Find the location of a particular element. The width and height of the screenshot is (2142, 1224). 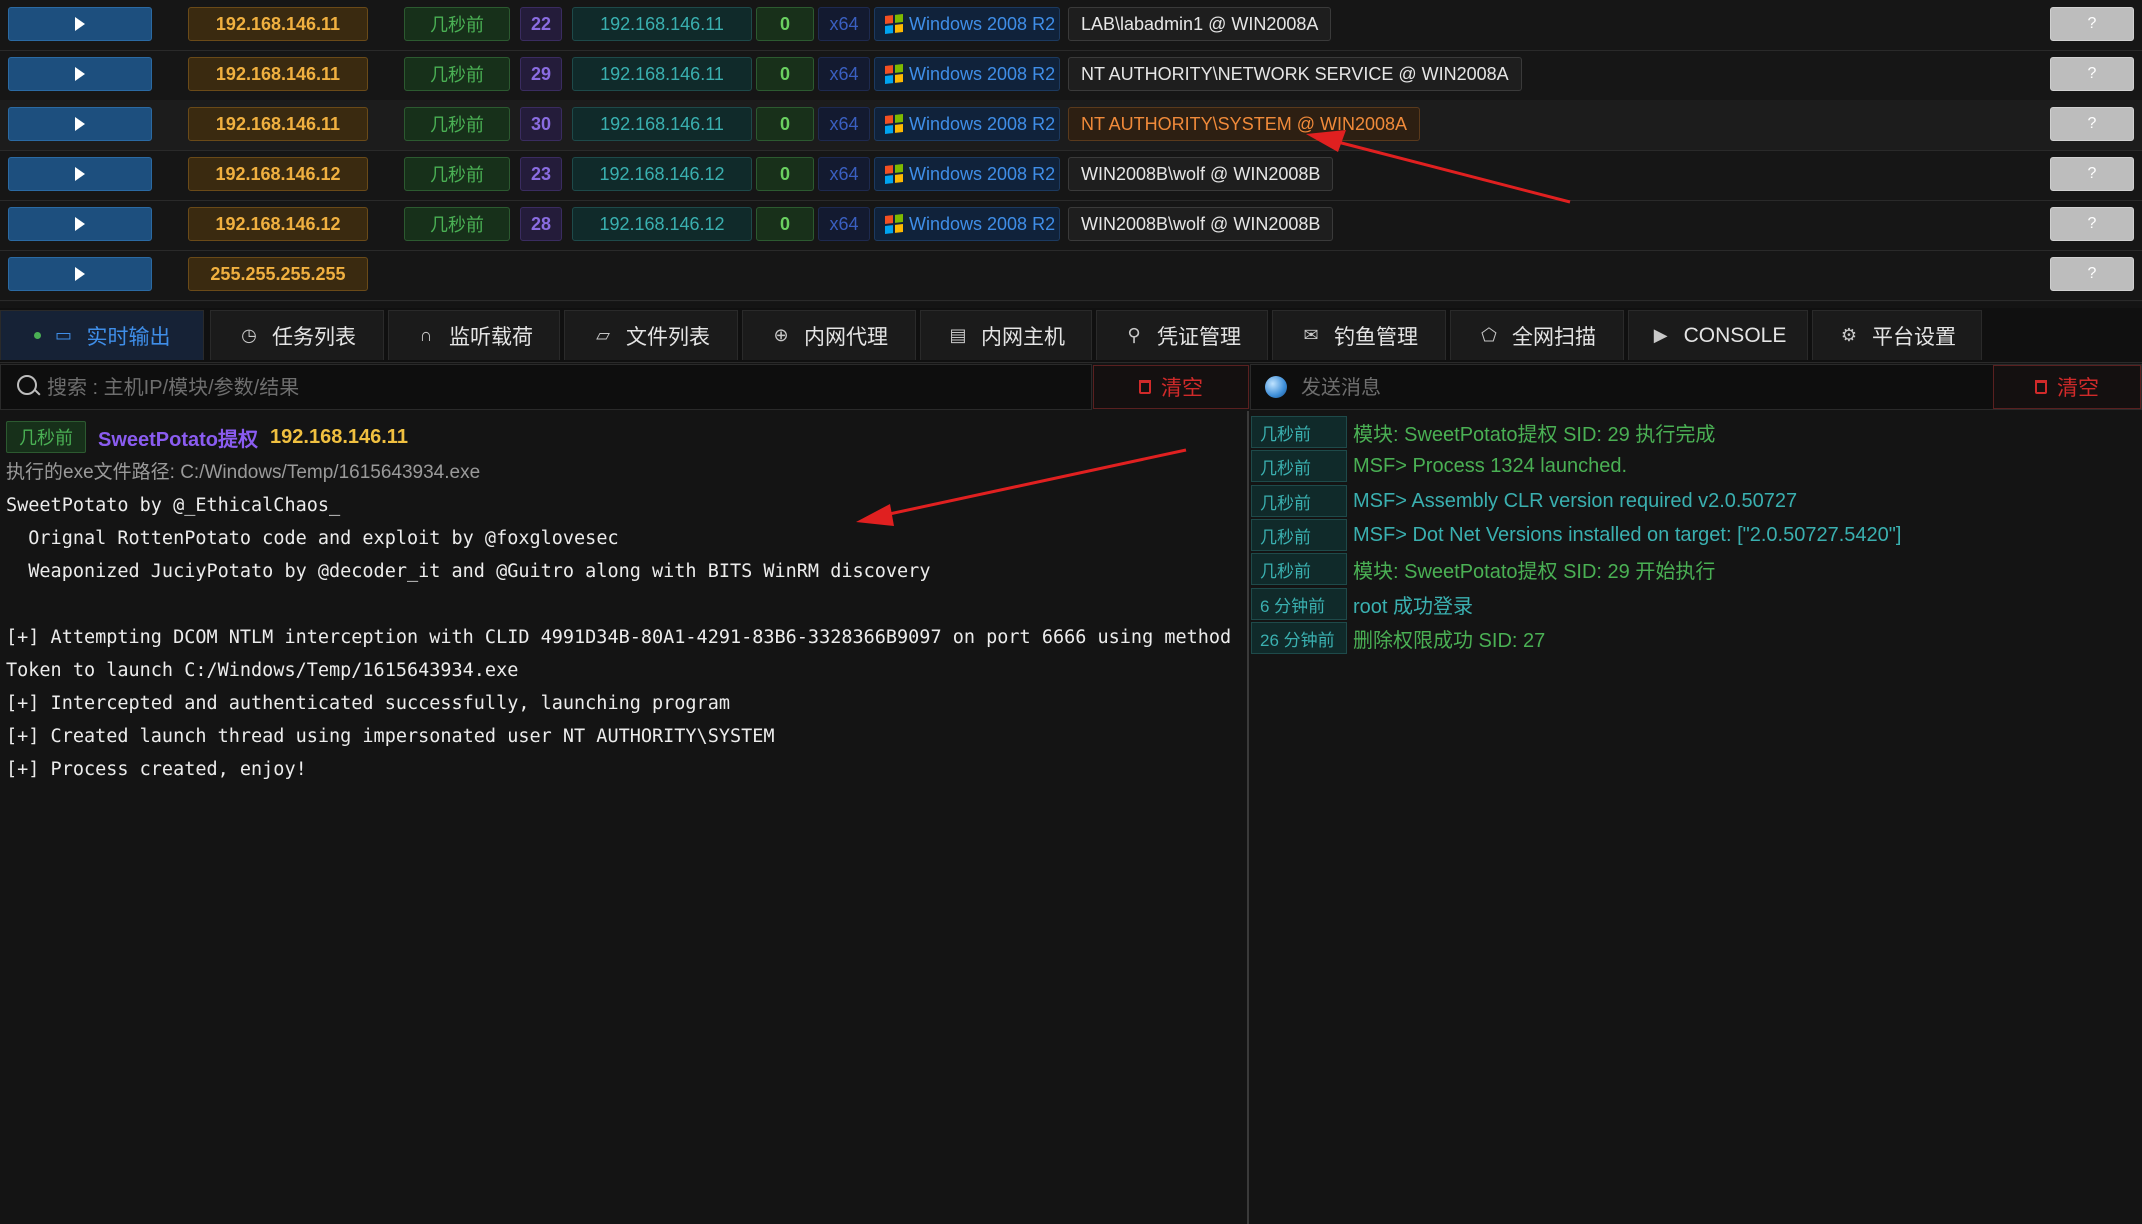

session-user: NT AUTHORITY\NETWORK SERVICE @ WIN2008A is located at coordinates (1295, 74).